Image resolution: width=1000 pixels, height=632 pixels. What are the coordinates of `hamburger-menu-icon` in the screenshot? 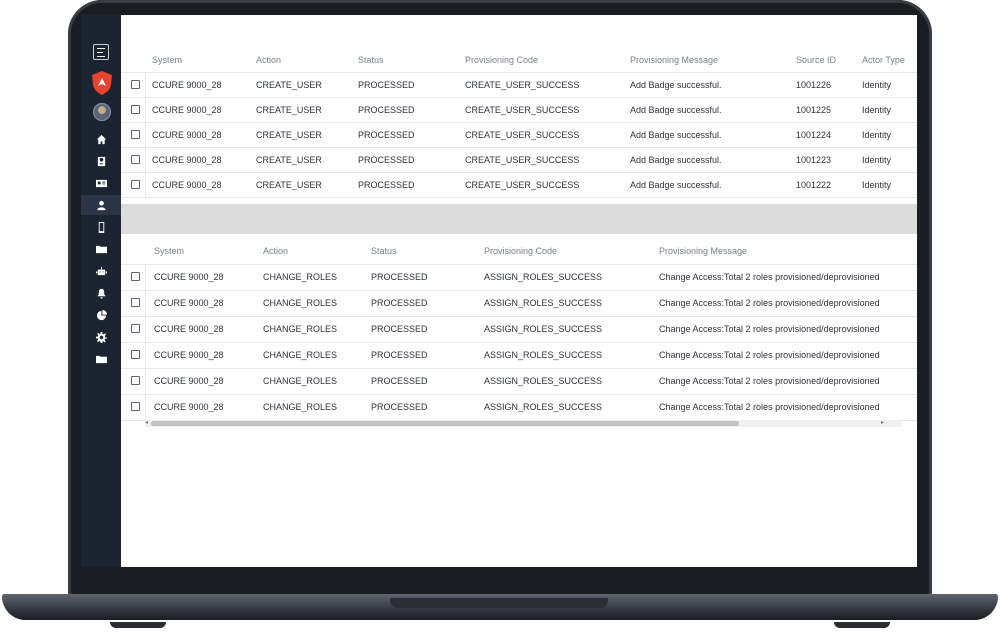 It's located at (101, 52).